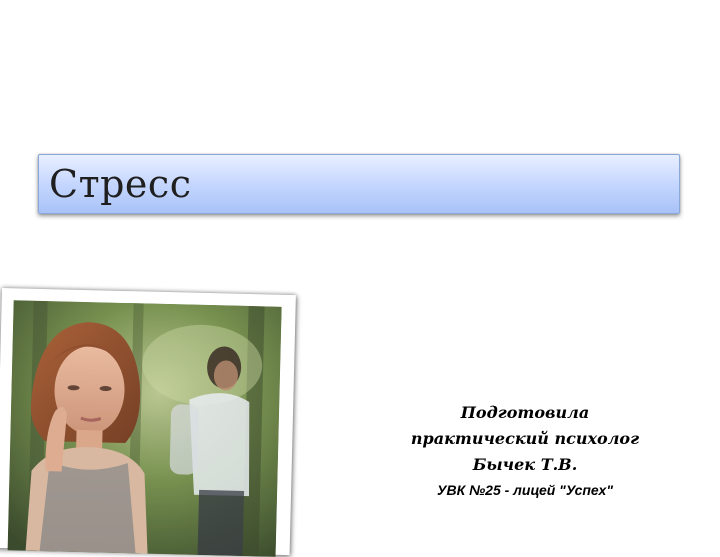 The image size is (720, 557). Describe the element at coordinates (525, 412) in the screenshot. I see `caption-prepared-by: Подготовила` at that location.